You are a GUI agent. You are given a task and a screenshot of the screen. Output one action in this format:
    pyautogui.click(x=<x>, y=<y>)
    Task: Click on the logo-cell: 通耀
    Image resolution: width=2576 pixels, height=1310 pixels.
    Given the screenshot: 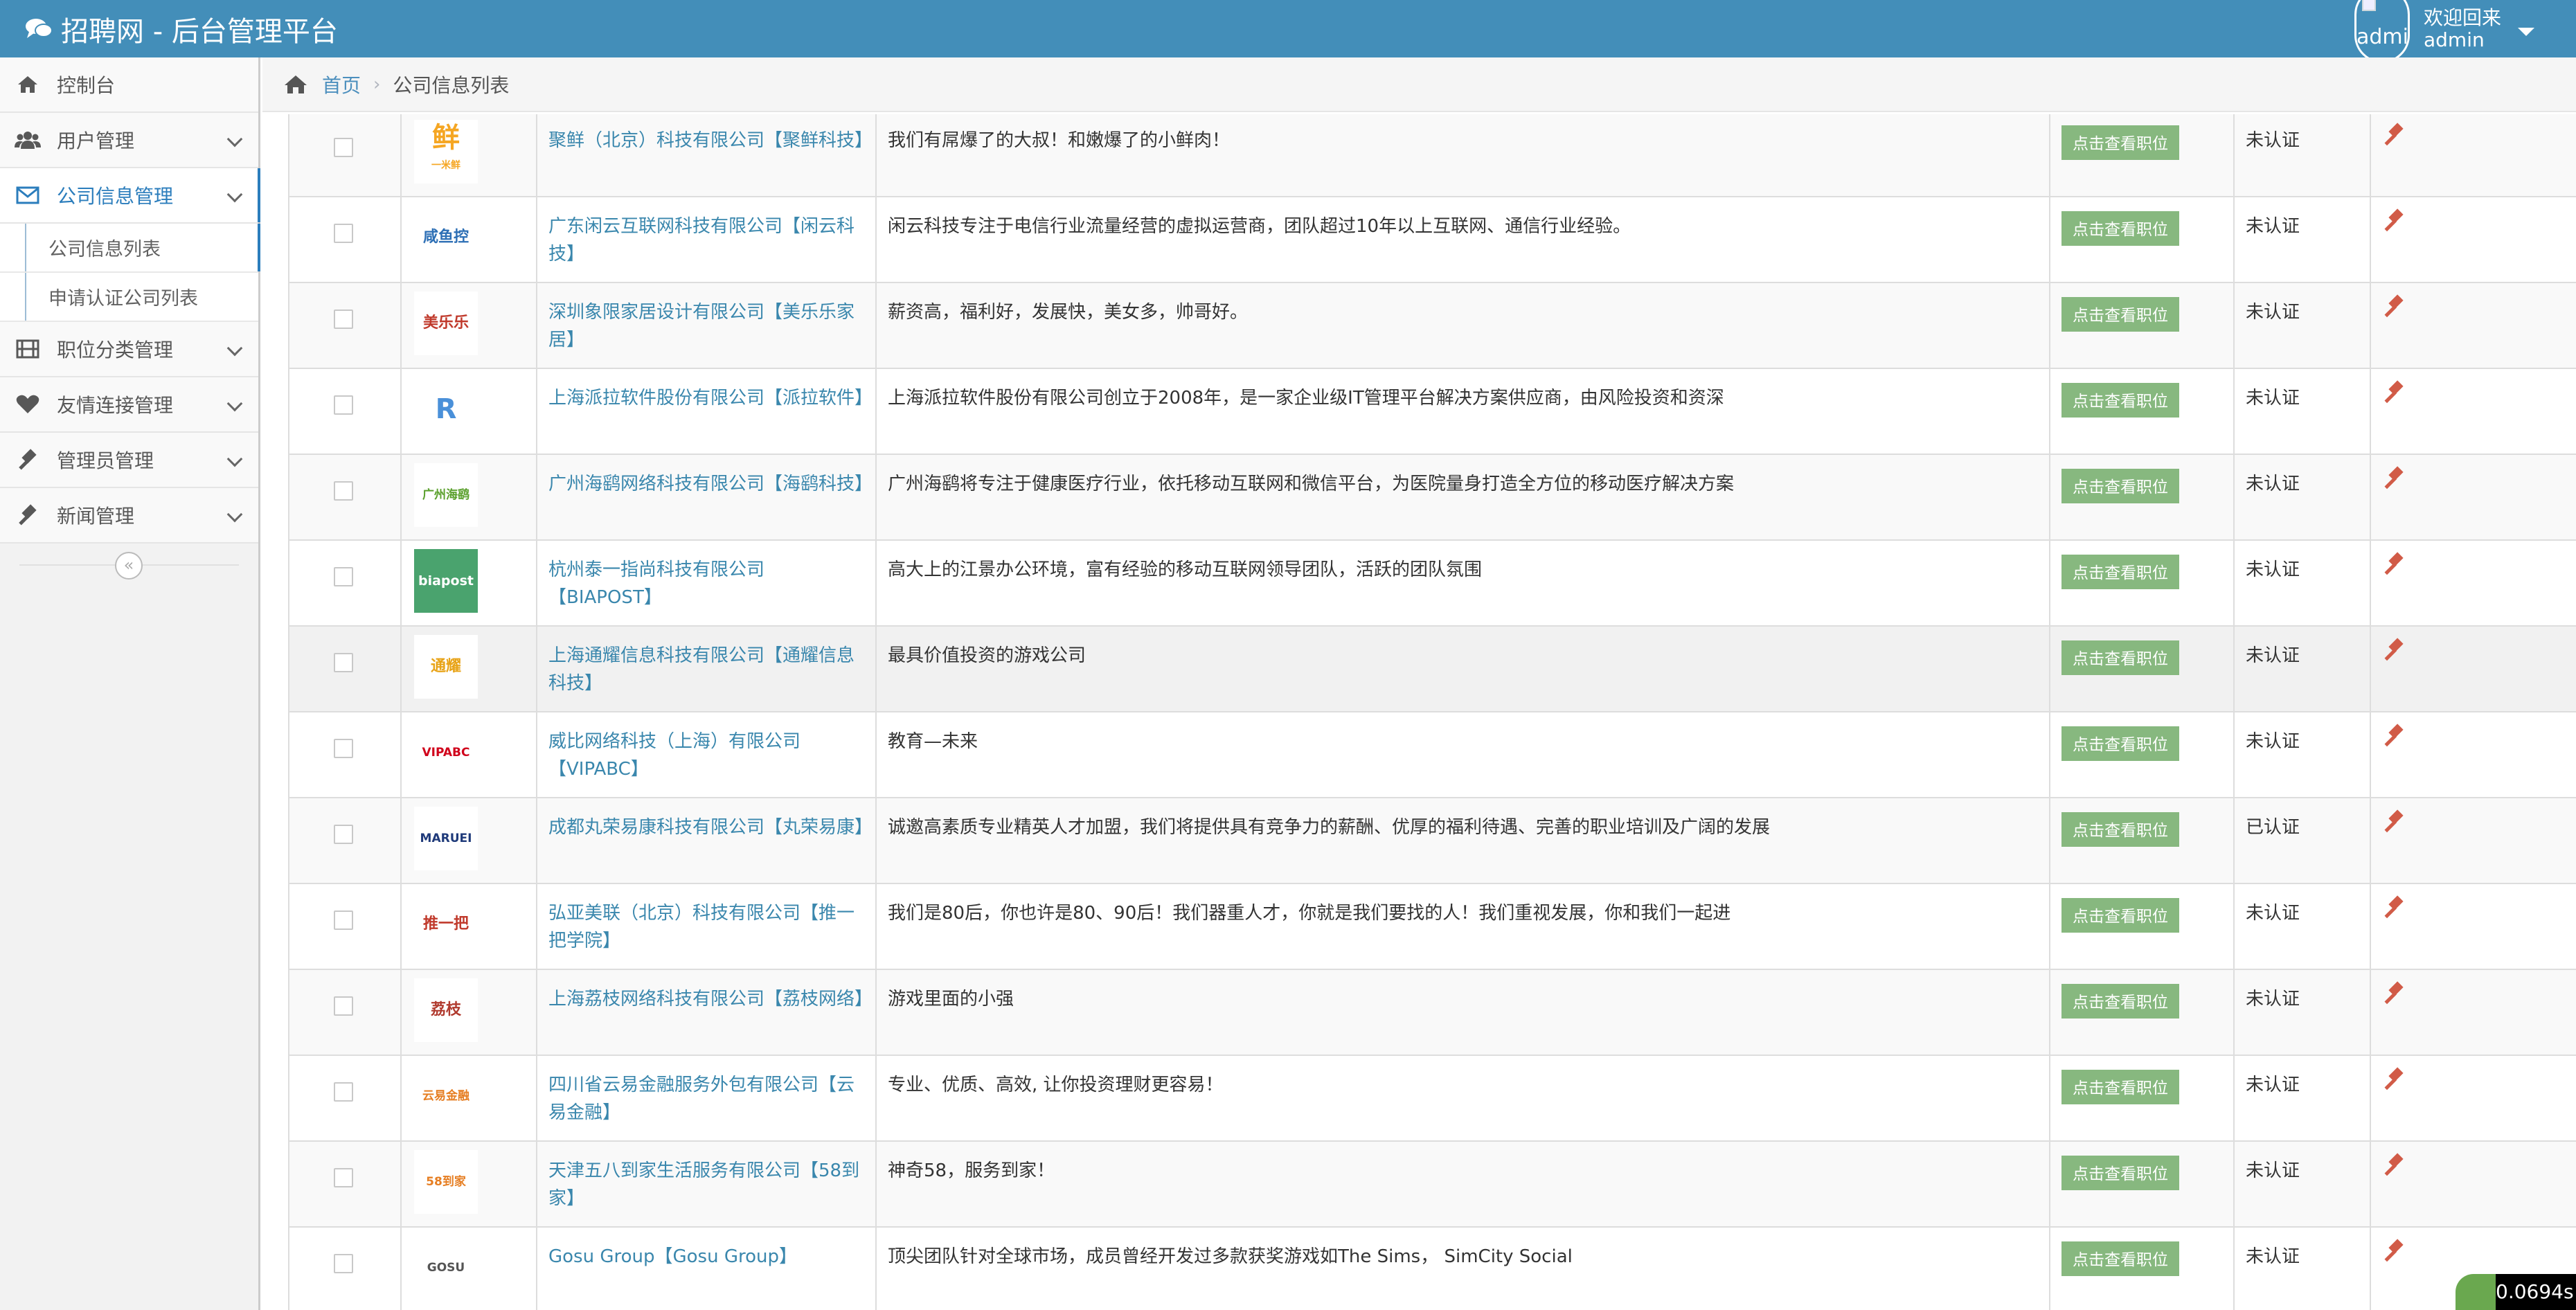 What is the action you would take?
    pyautogui.click(x=468, y=668)
    